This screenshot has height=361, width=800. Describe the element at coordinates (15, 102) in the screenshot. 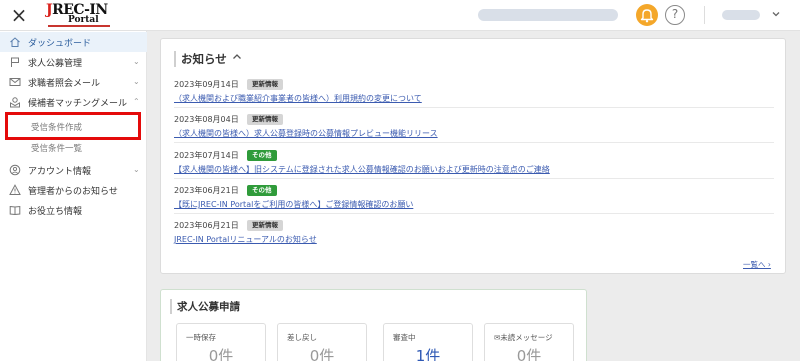

I see `mail-match-icon` at that location.